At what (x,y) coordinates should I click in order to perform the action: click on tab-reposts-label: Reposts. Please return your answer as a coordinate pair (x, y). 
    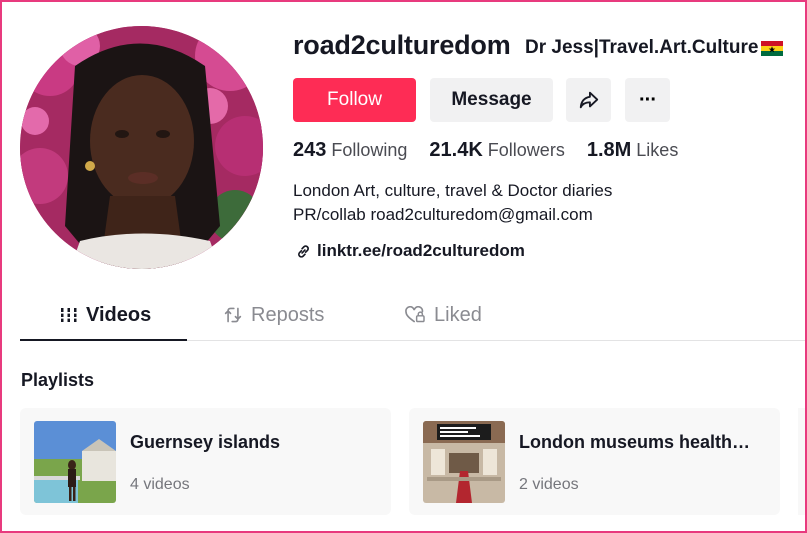
    Looking at the image, I should click on (288, 314).